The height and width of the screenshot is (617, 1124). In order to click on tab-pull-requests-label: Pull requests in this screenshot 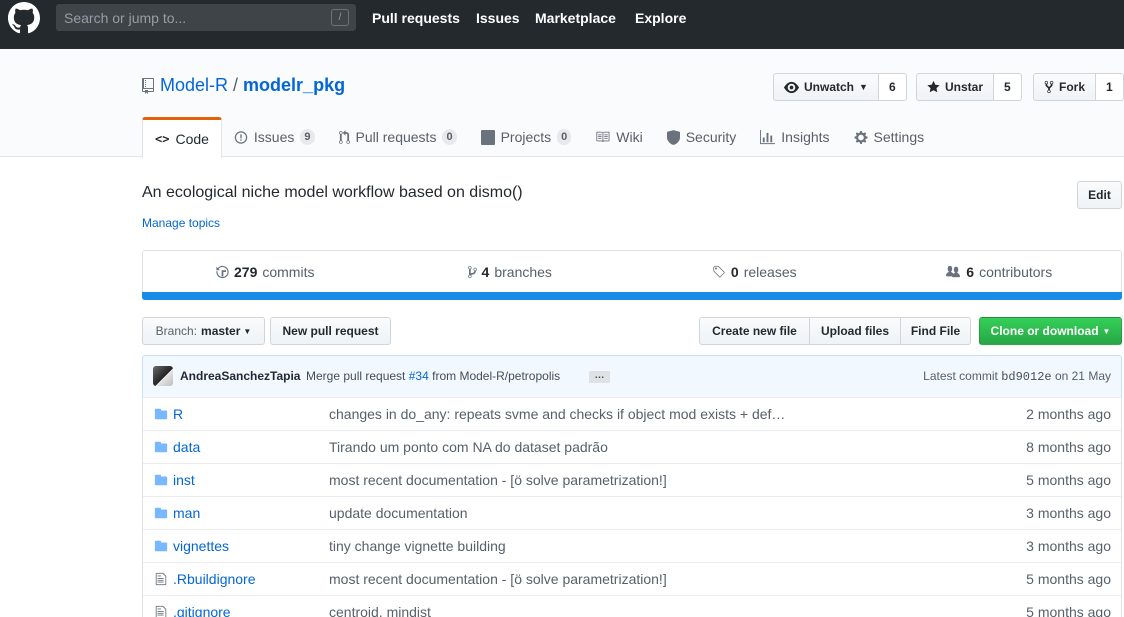, I will do `click(396, 137)`.